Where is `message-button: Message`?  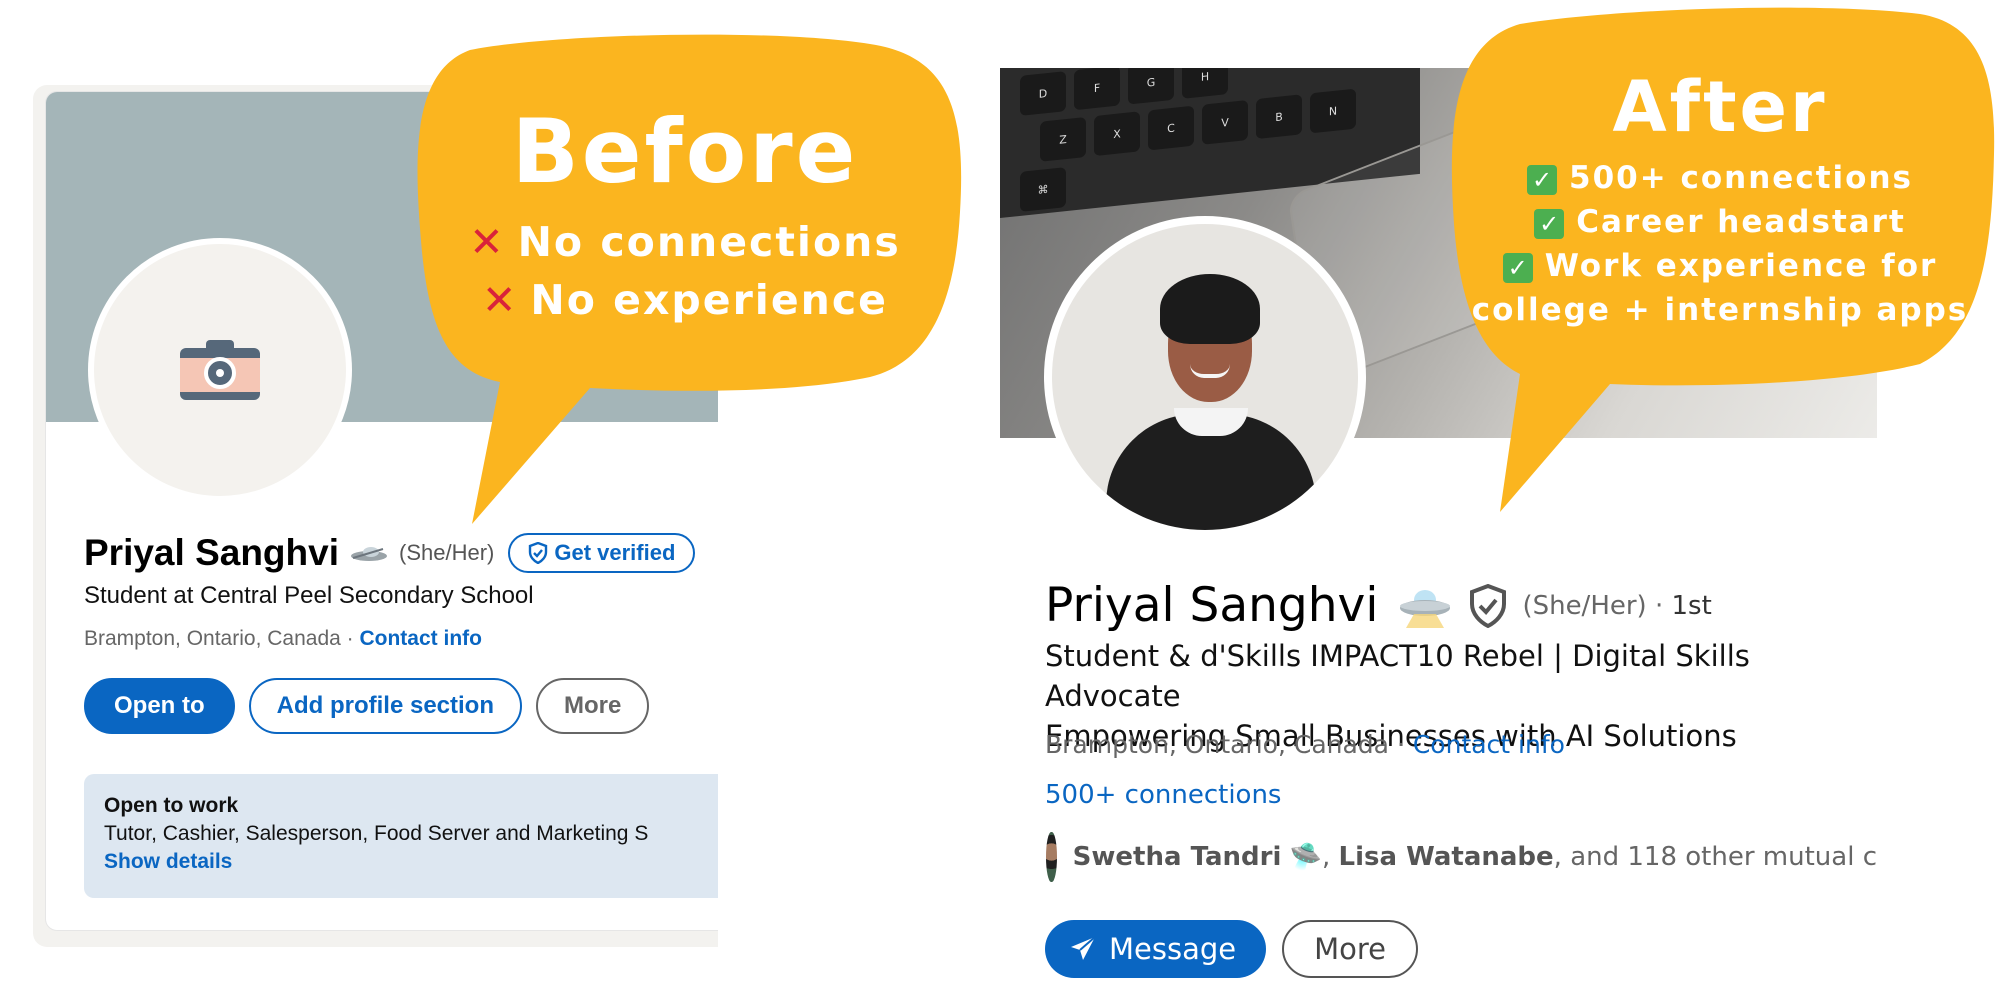 message-button: Message is located at coordinates (1156, 949).